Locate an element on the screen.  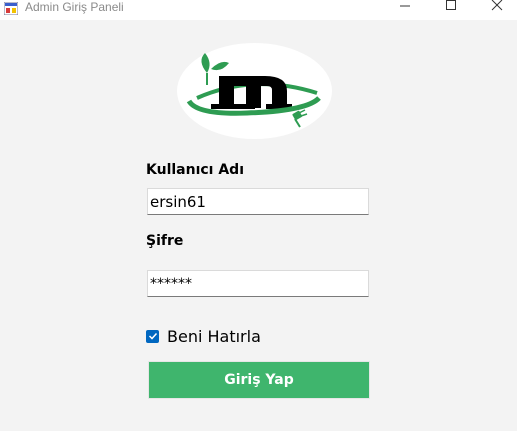
username-input is located at coordinates (258, 201).